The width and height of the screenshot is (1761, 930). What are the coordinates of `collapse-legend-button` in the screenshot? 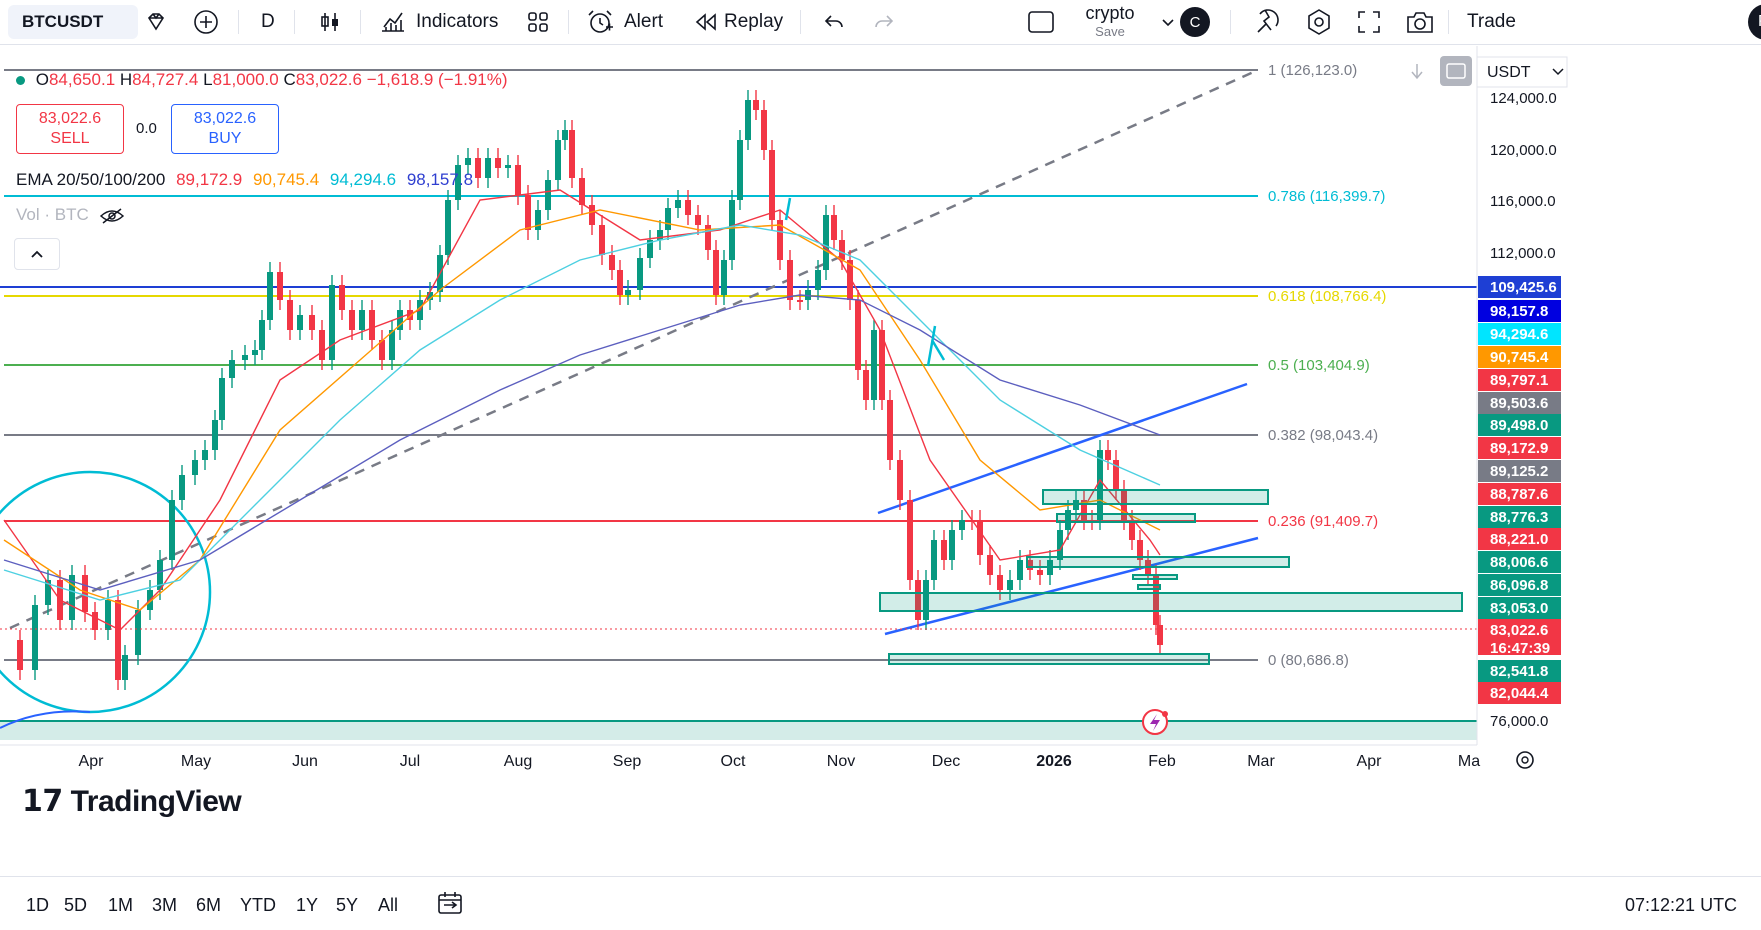 It's located at (37, 254).